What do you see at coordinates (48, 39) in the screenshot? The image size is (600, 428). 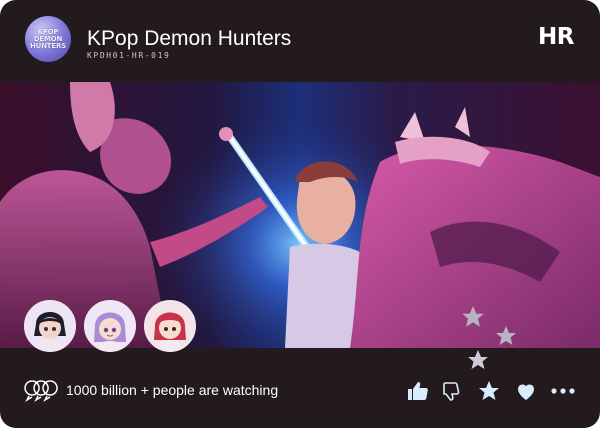 I see `brand-logo: KPOP DEMON HUNTERS` at bounding box center [48, 39].